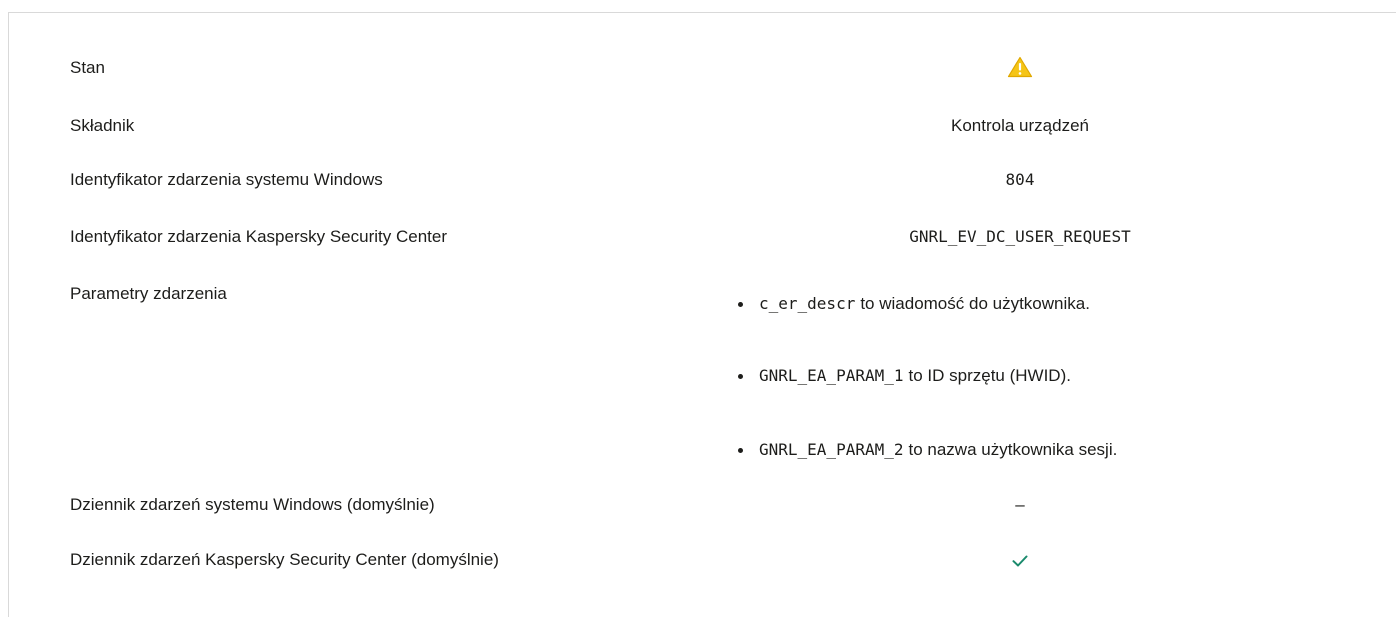 This screenshot has height=617, width=1396. What do you see at coordinates (1013, 449) in the screenshot?
I see `param-text: to nazwa użytkownika sesji.` at bounding box center [1013, 449].